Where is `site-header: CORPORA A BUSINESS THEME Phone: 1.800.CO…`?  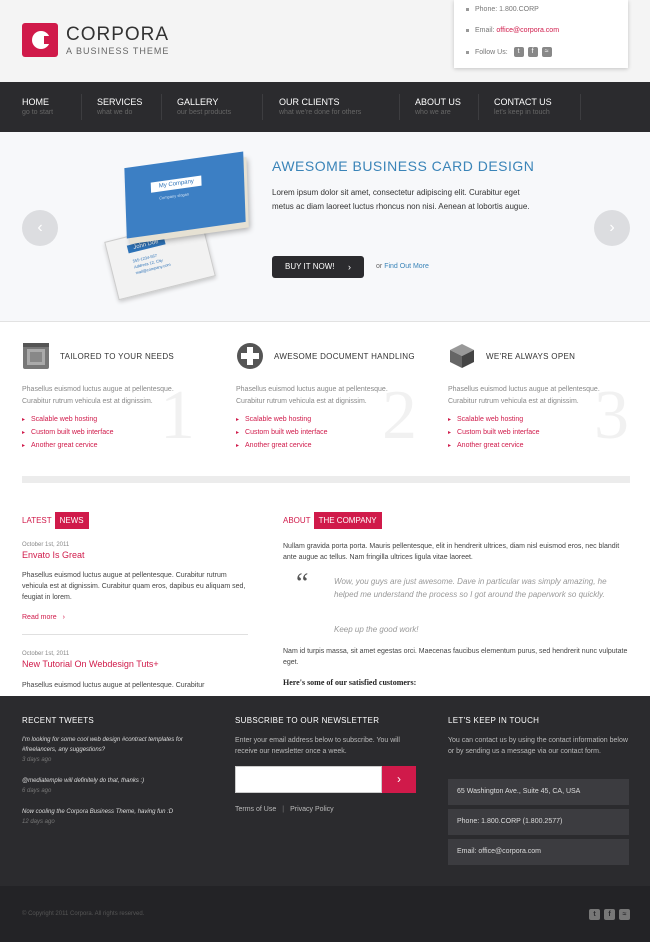 site-header: CORPORA A BUSINESS THEME Phone: 1.800.CO… is located at coordinates (325, 41).